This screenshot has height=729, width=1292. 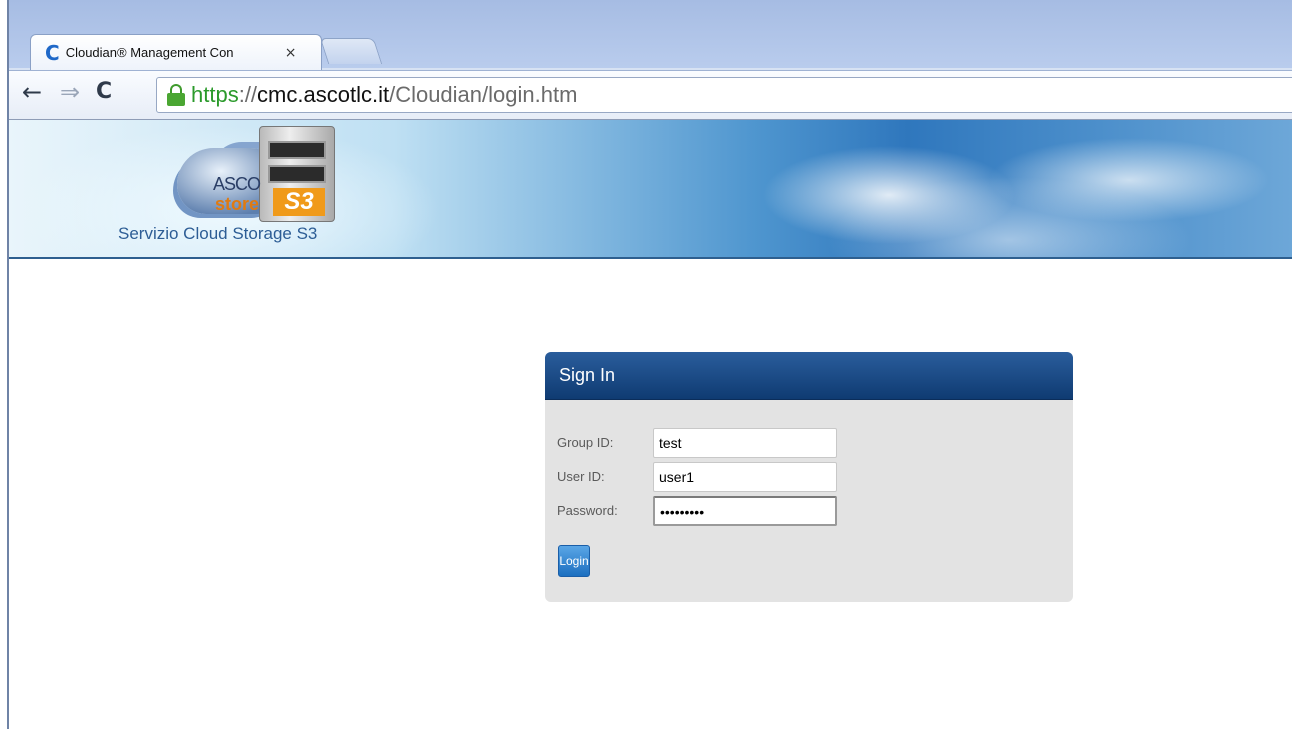 What do you see at coordinates (587, 375) in the screenshot?
I see `sign-in-title: Sign In` at bounding box center [587, 375].